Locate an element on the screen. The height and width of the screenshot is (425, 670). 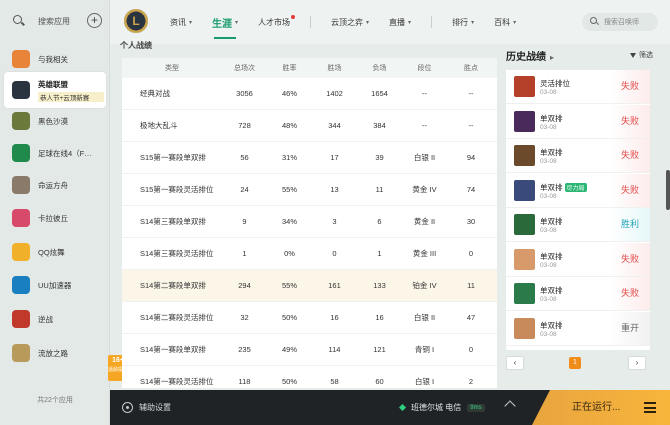
sidebar-item-ark: 命运方舟 is located at coordinates (55, 185).